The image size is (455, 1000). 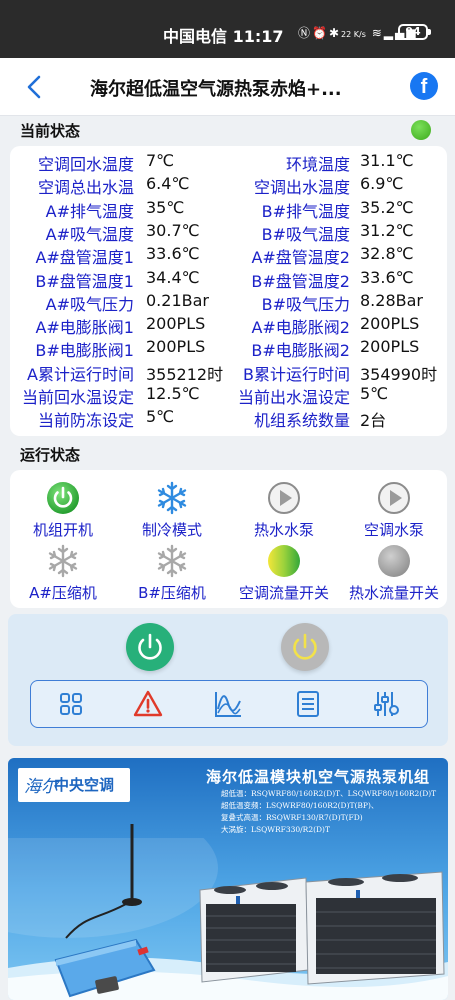 What do you see at coordinates (320, 33) in the screenshot?
I see `alarm-icon: ⏰` at bounding box center [320, 33].